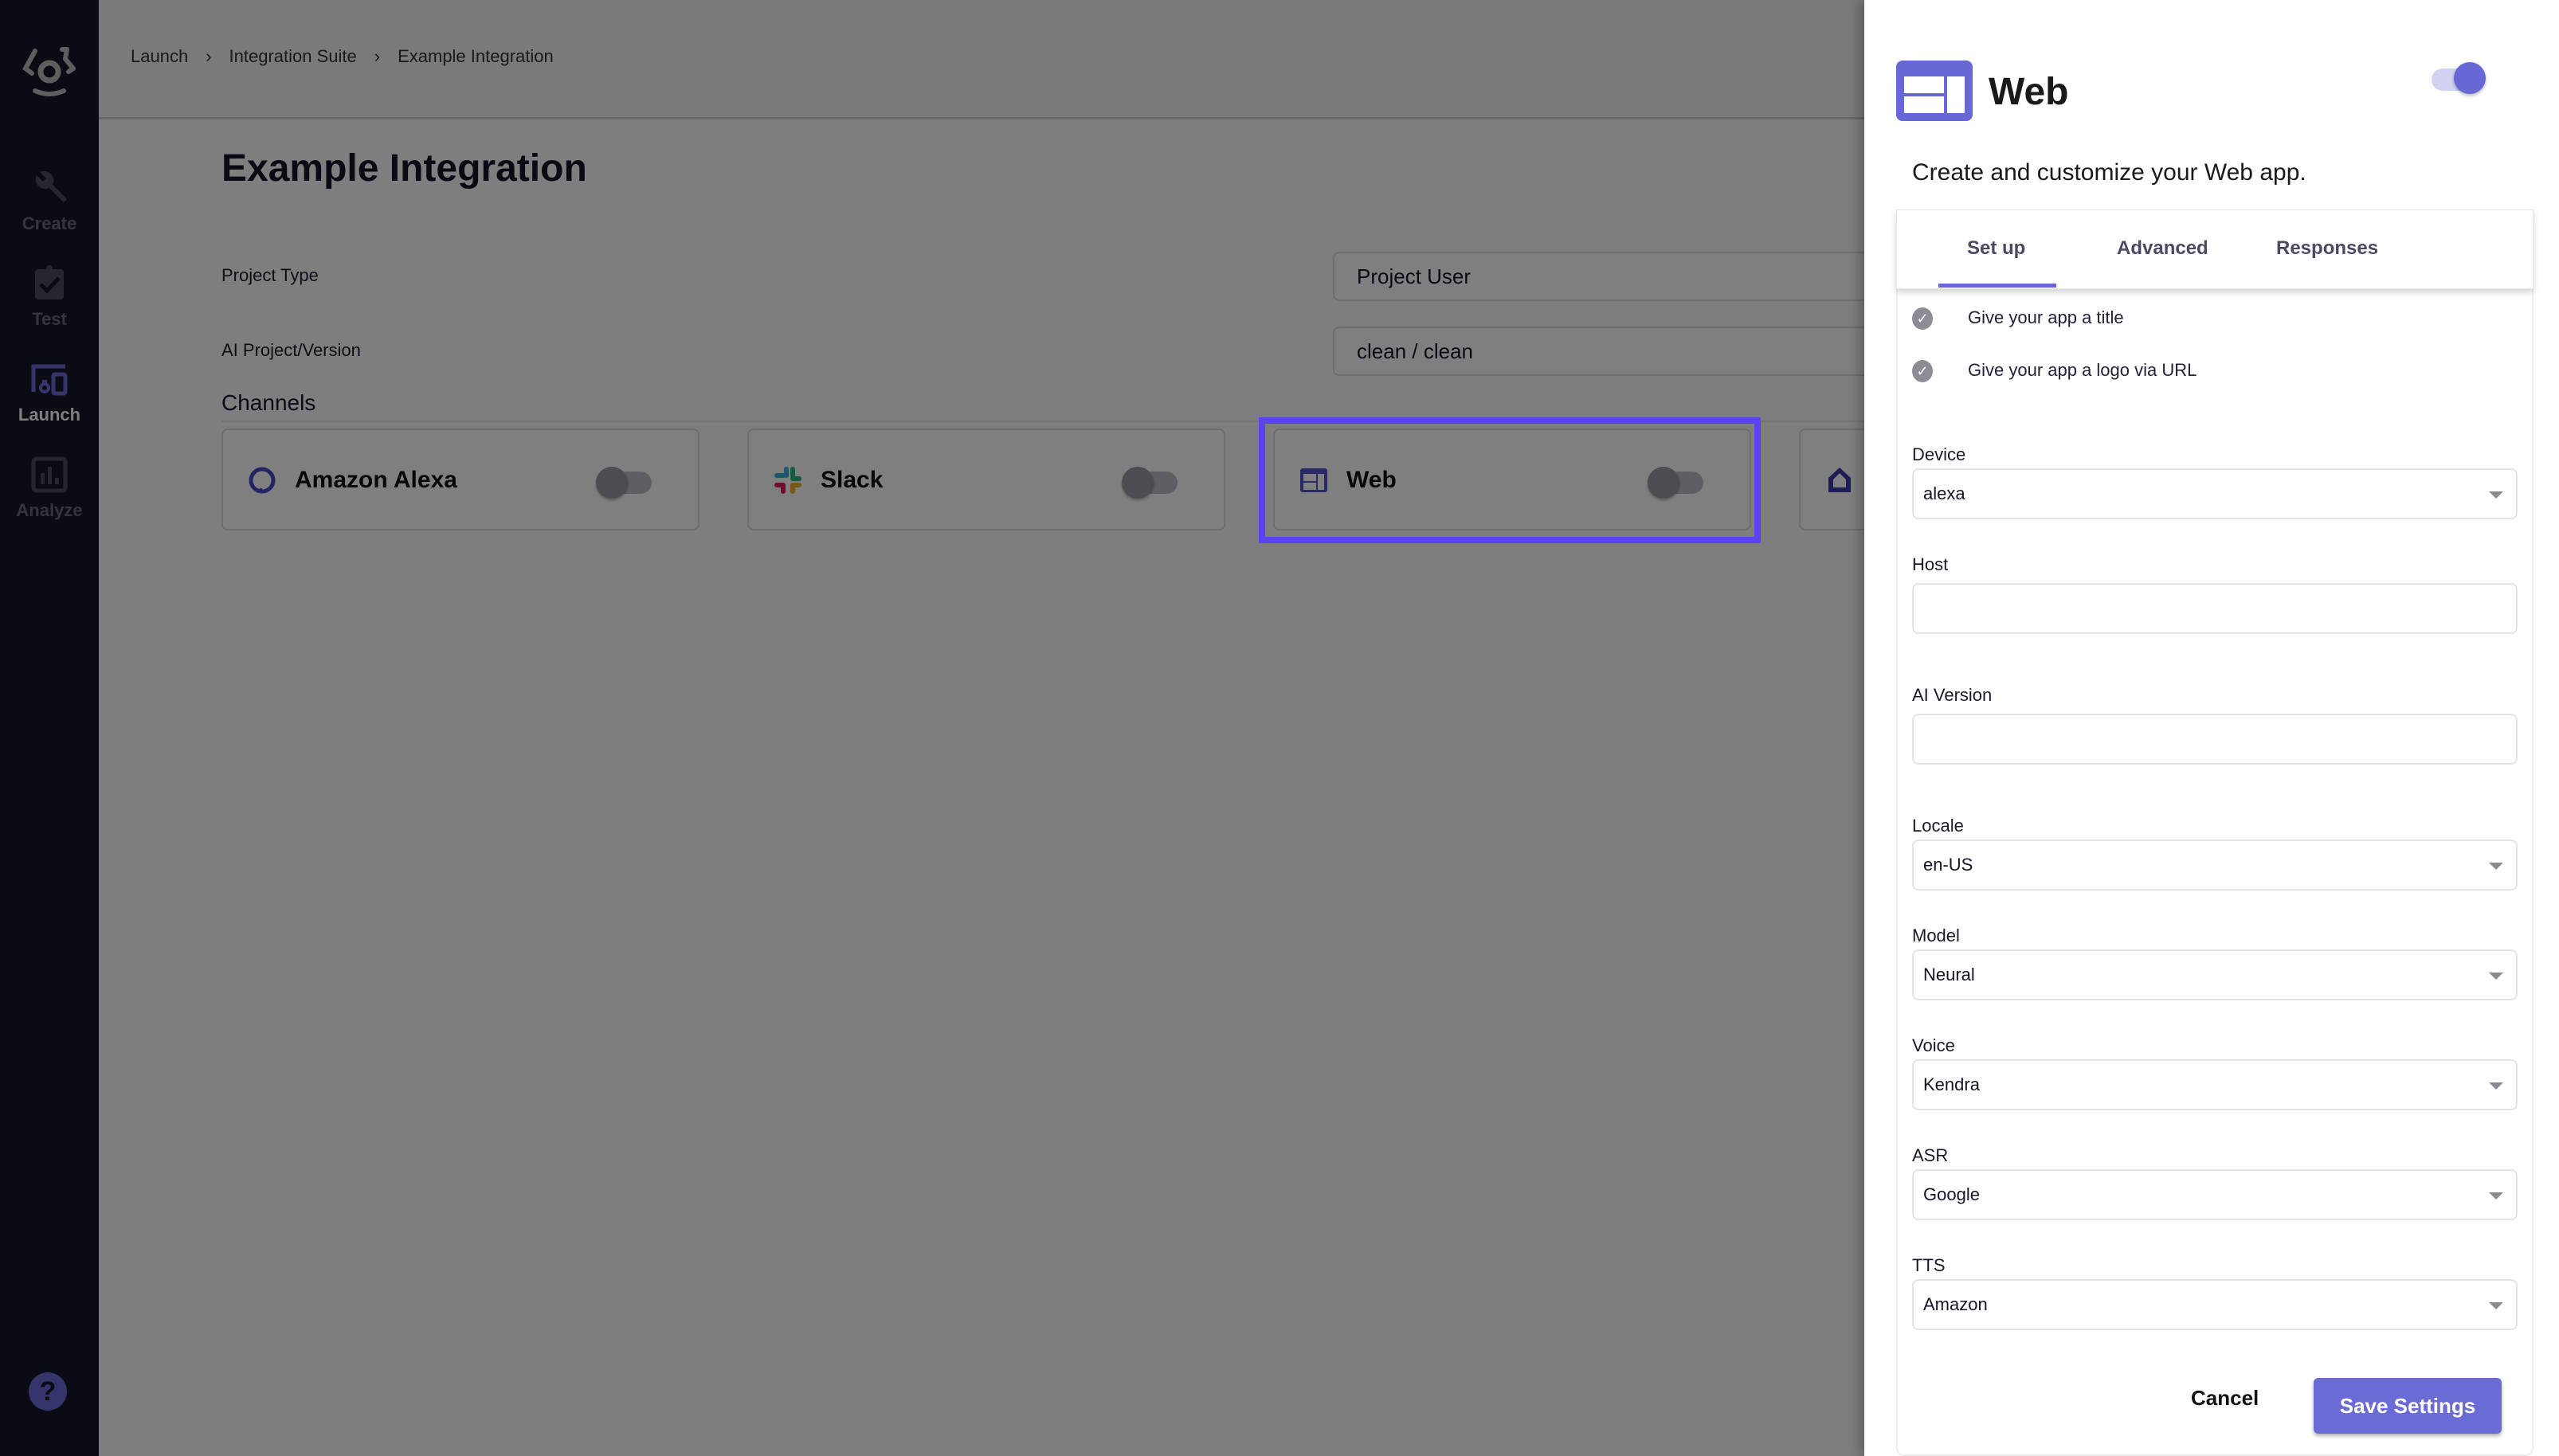 The width and height of the screenshot is (2559, 1456). I want to click on model-label: Model, so click(1936, 935).